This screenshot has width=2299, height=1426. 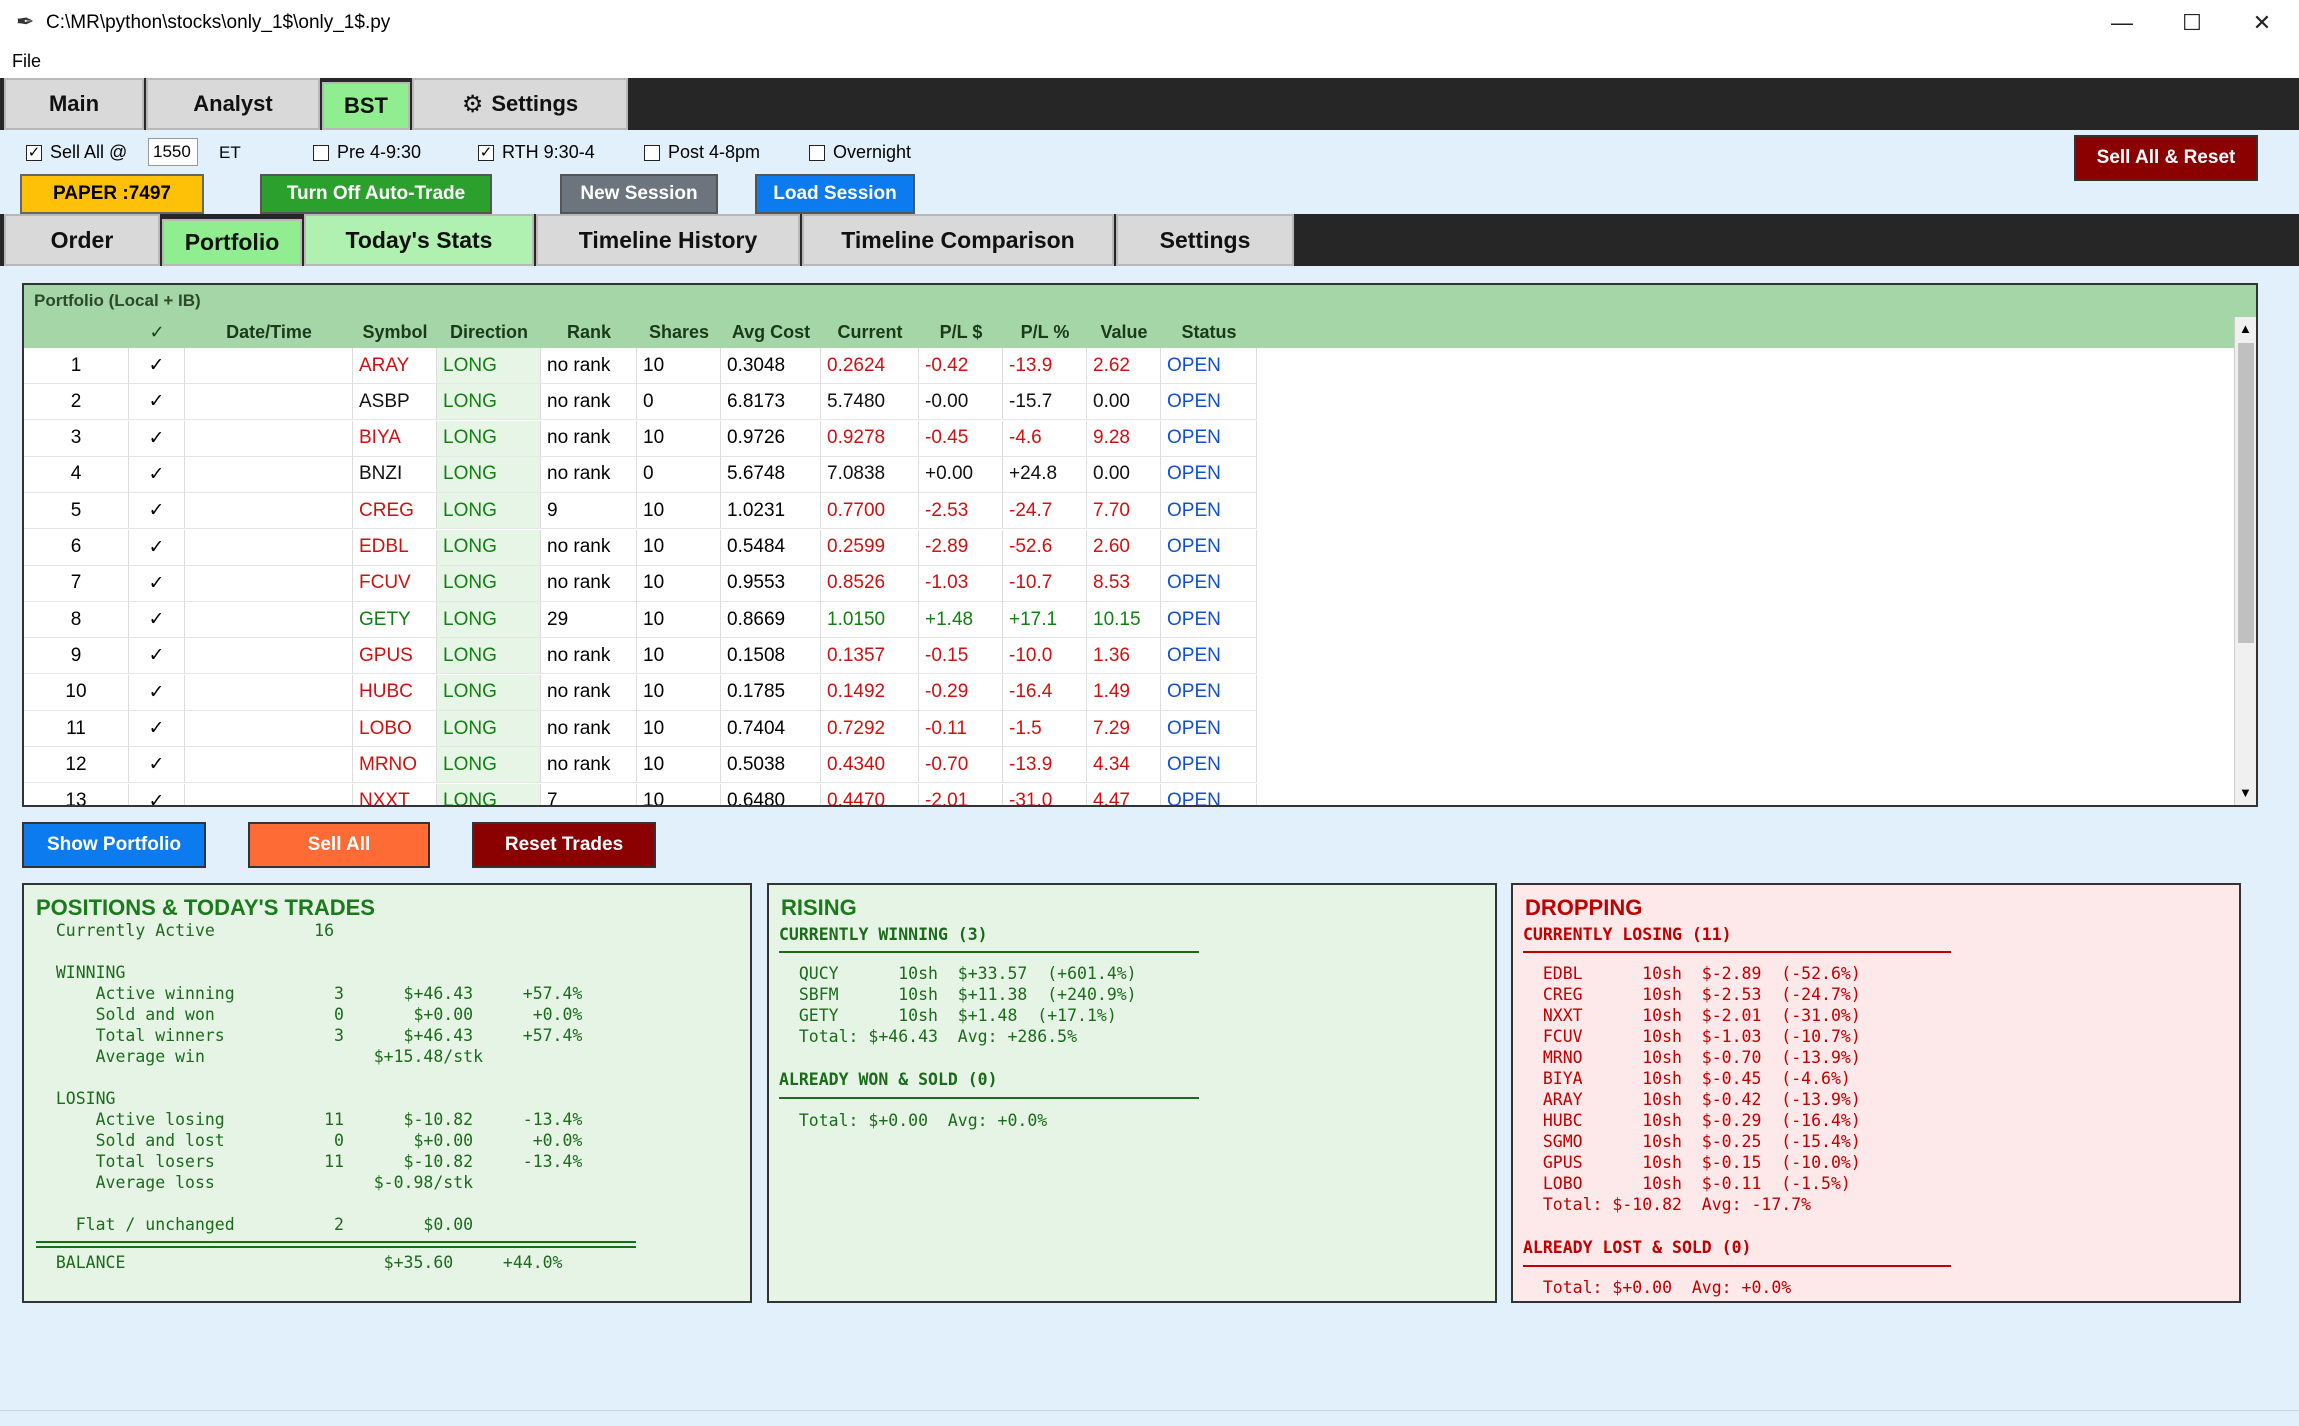 What do you see at coordinates (1124, 620) in the screenshot?
I see `cell-value: 10.15` at bounding box center [1124, 620].